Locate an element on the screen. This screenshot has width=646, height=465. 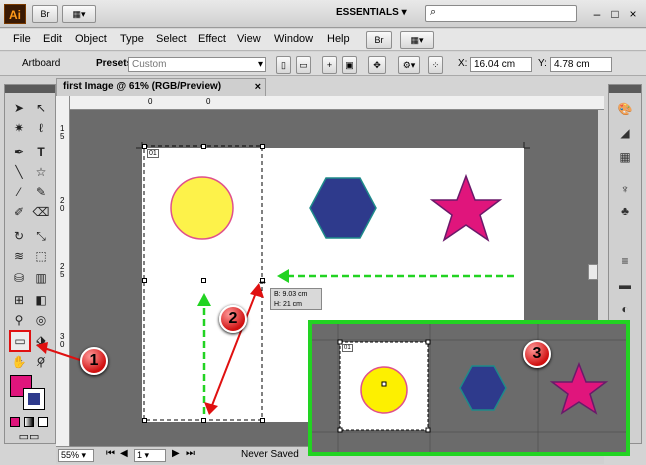
callout-1: 1 is located at coordinates (94, 361).